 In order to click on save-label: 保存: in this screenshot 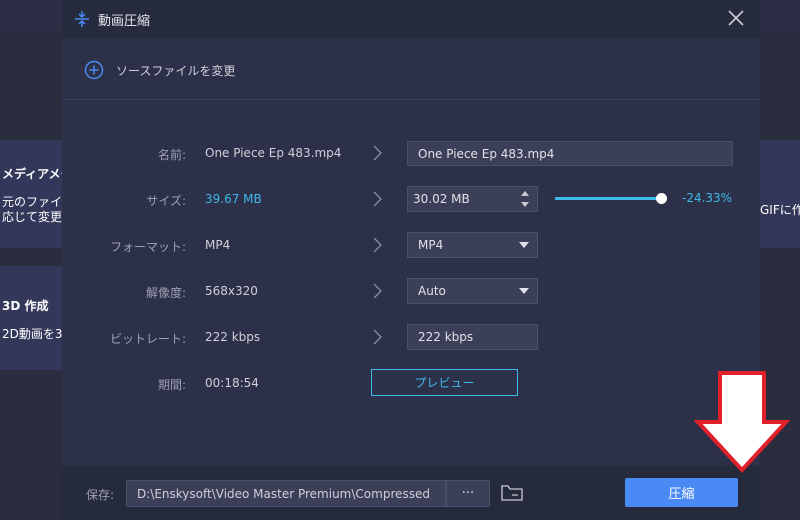, I will do `click(100, 495)`.